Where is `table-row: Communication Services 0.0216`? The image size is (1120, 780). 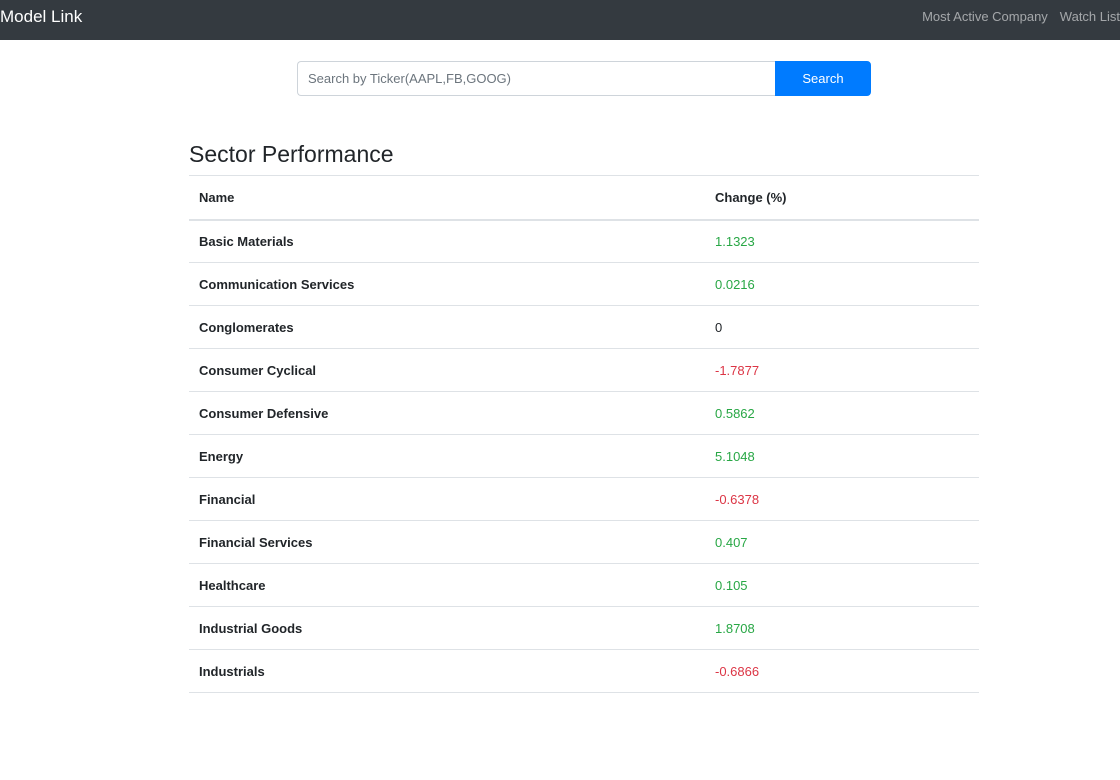 table-row: Communication Services 0.0216 is located at coordinates (584, 284).